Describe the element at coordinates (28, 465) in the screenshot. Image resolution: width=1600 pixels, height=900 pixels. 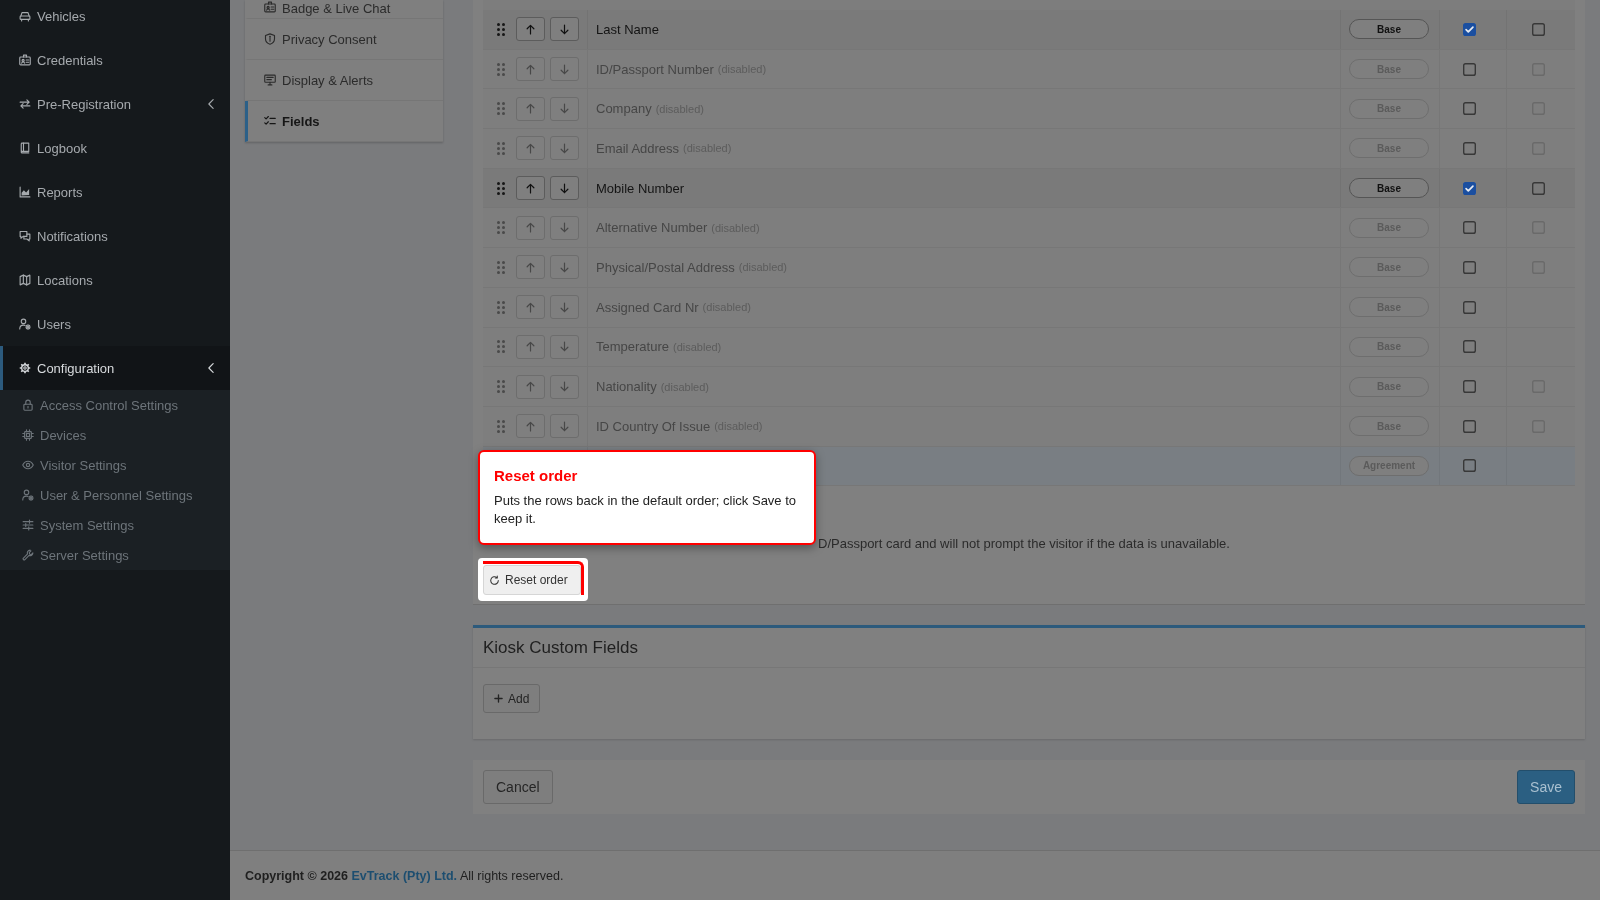
I see `eye-icon` at that location.